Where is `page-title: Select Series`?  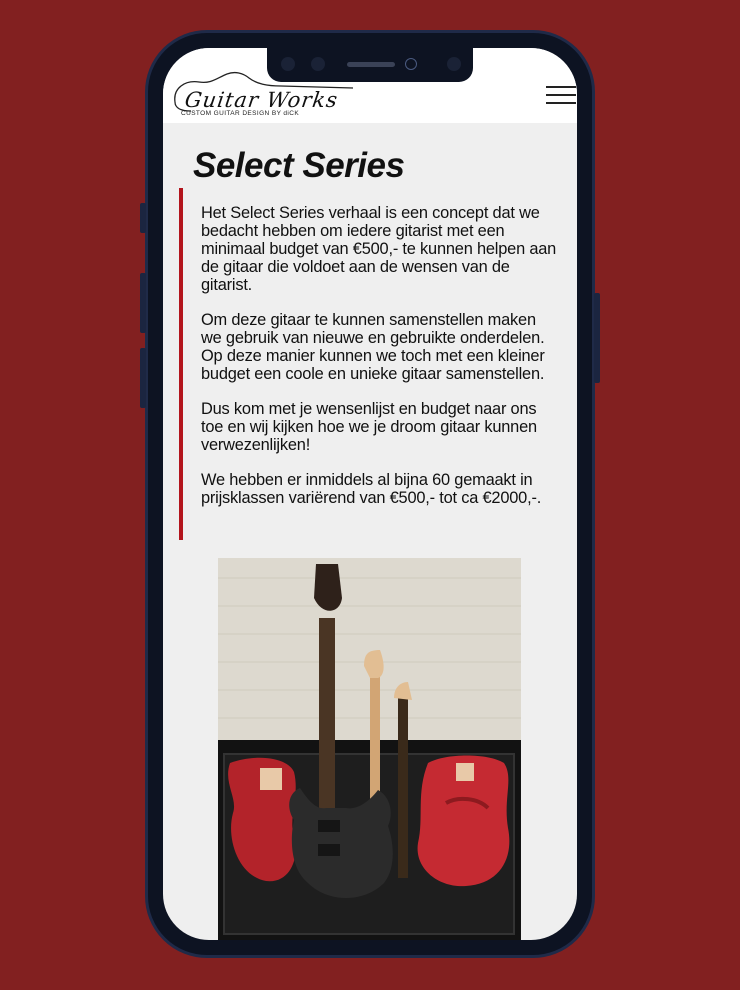 page-title: Select Series is located at coordinates (299, 165).